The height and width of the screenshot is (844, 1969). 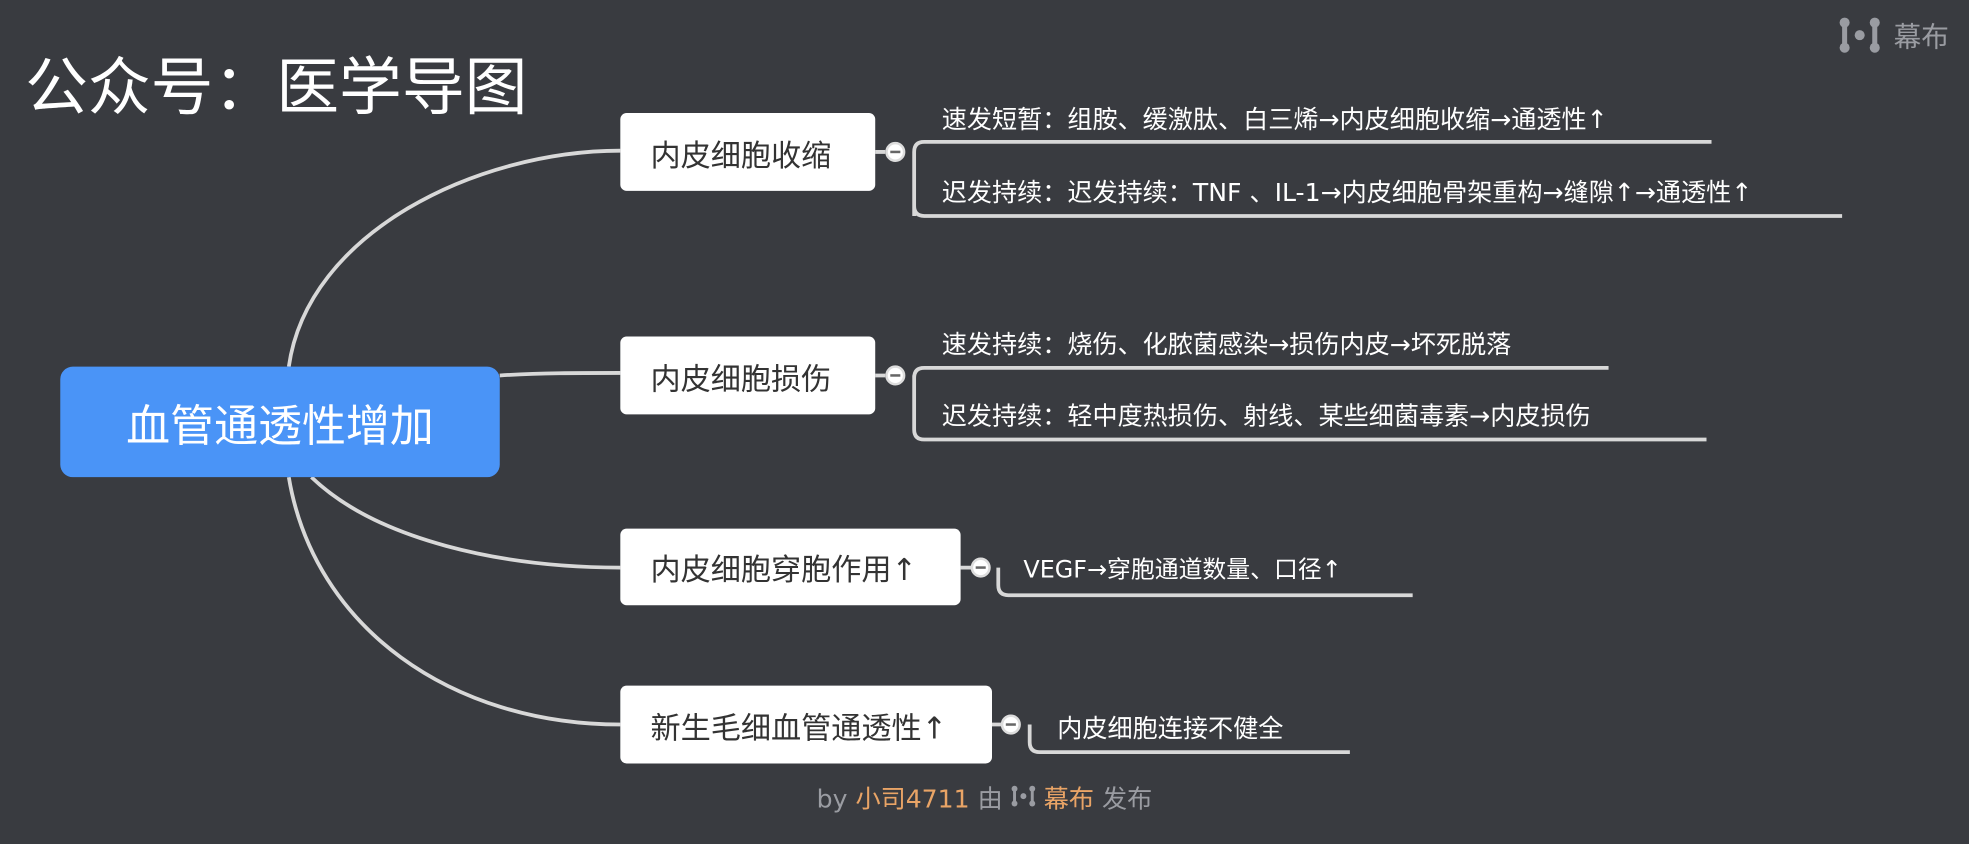 What do you see at coordinates (748, 375) in the screenshot?
I see `branch-node-2: 内皮细胞损伤` at bounding box center [748, 375].